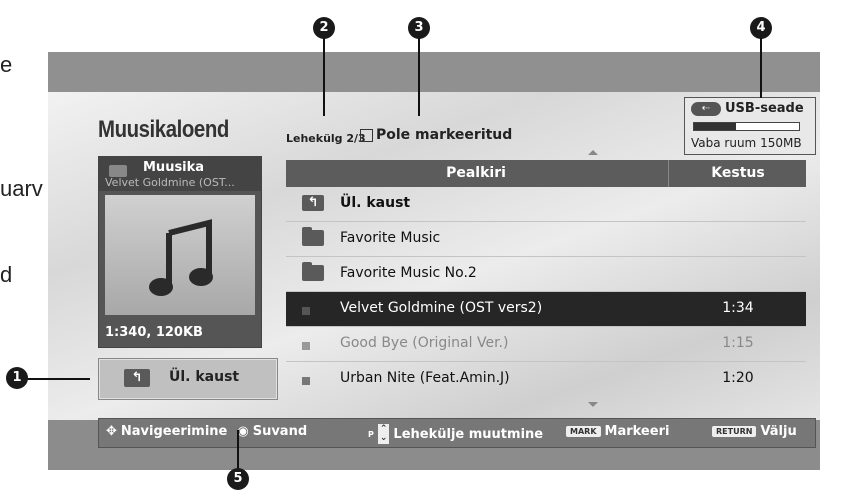 This screenshot has height=491, width=844. I want to click on checkbox-icon, so click(366, 135).